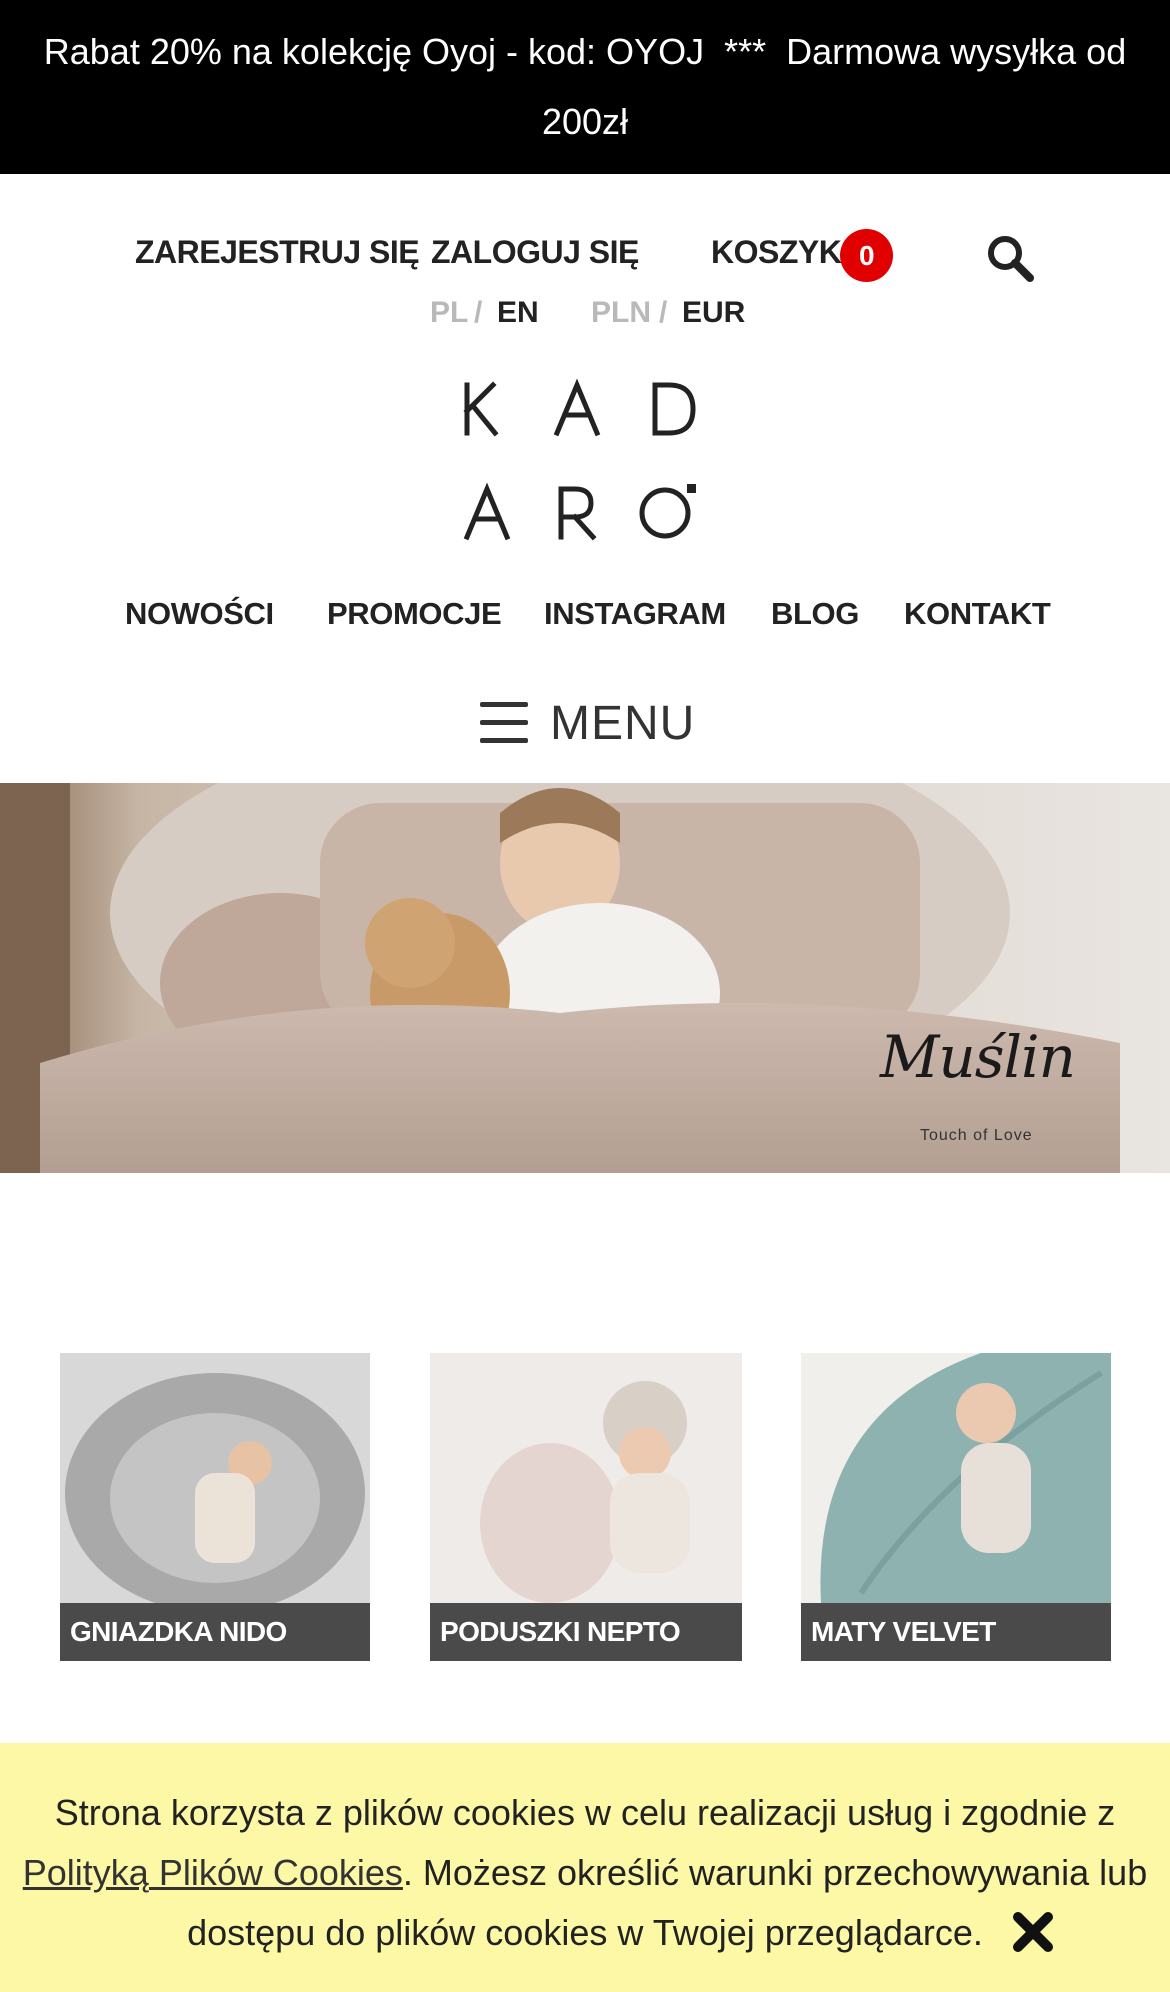  I want to click on category-label: GNIAZDKA NIDO, so click(215, 1632).